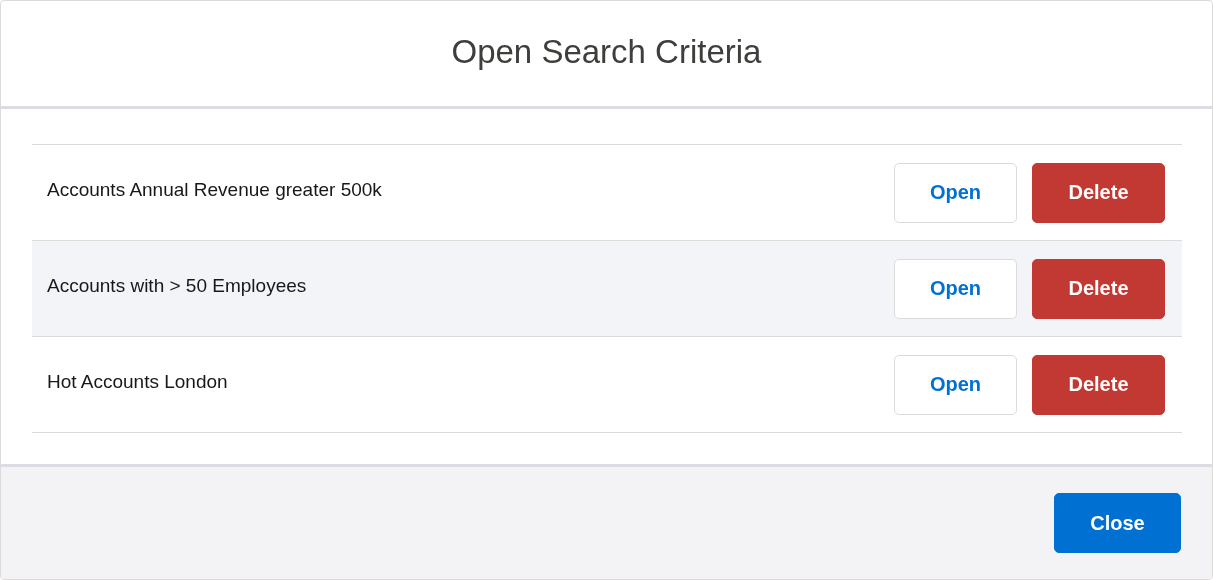  I want to click on modal-title: Open Search Criteria, so click(606, 52).